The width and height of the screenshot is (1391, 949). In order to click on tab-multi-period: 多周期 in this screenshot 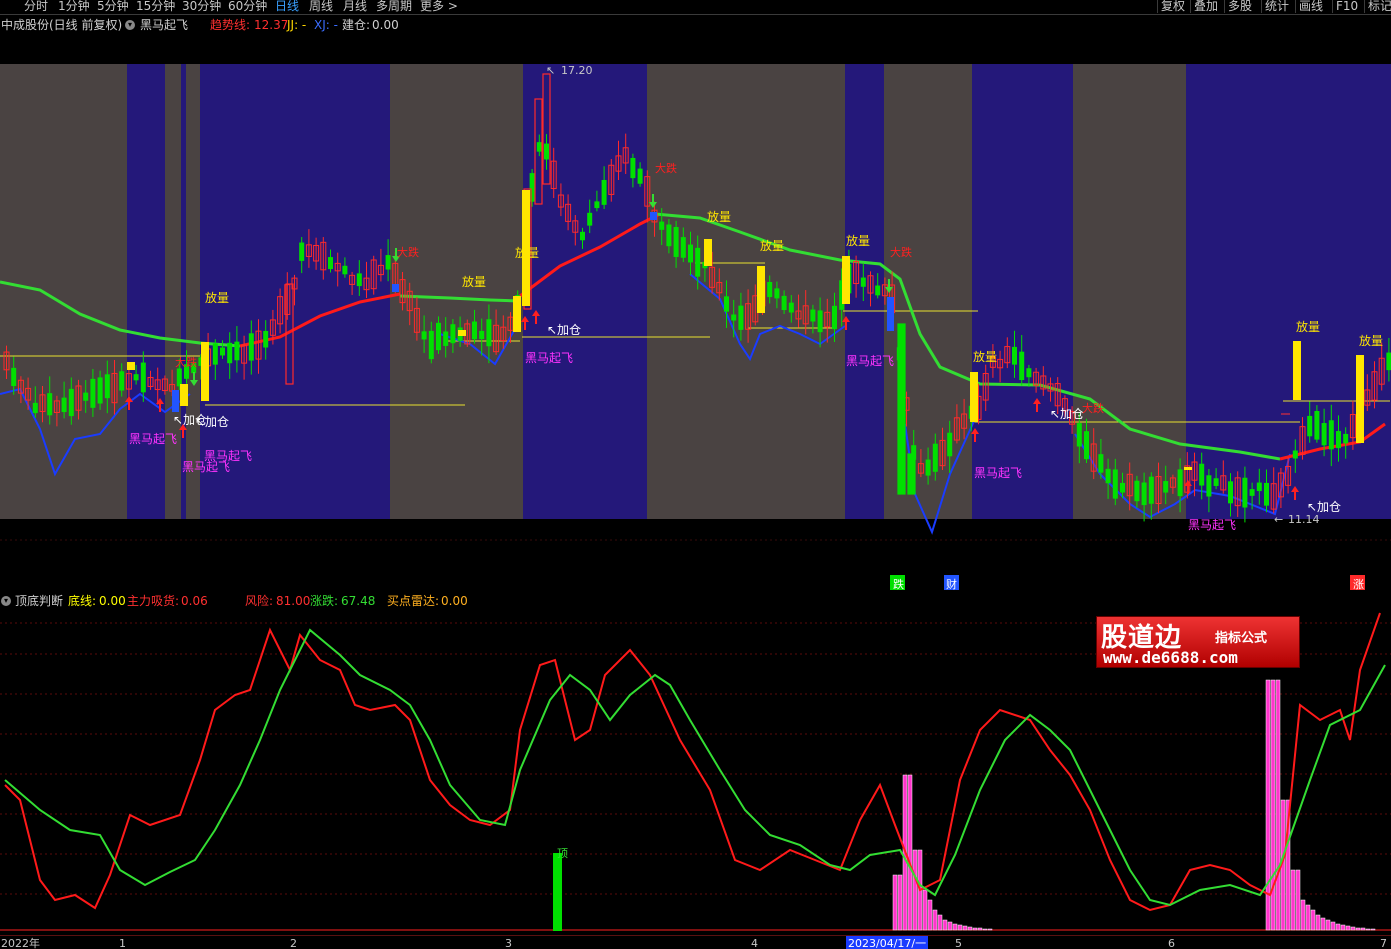, I will do `click(394, 6)`.